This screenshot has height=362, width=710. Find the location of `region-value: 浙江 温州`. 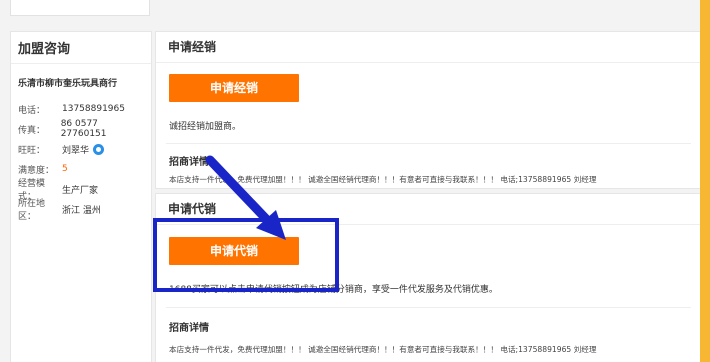

region-value: 浙江 温州 is located at coordinates (81, 210).